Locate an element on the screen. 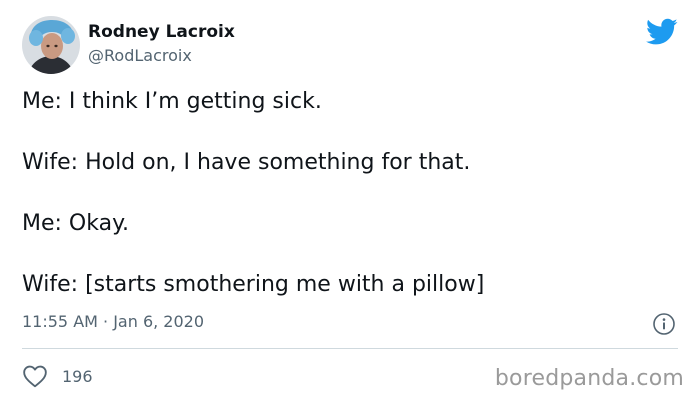  tweet-line: Me: I think I’m getting sick. is located at coordinates (172, 101).